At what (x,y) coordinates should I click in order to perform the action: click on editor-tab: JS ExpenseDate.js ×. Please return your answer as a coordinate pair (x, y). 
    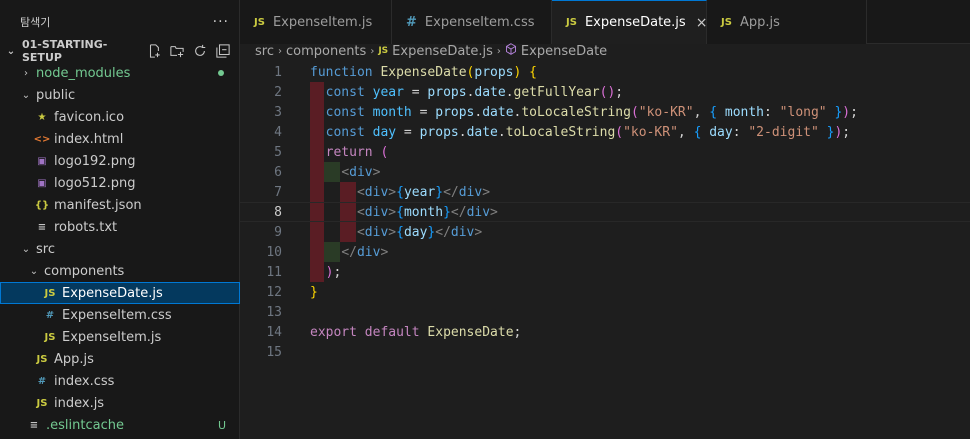
    Looking at the image, I should click on (629, 22).